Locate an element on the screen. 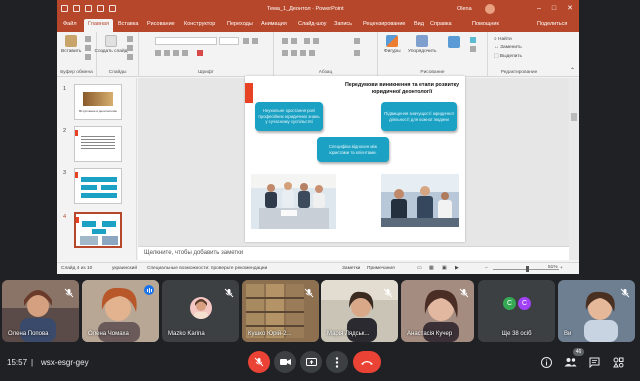 This screenshot has height=381, width=640. font-color-icon is located at coordinates (200, 53).